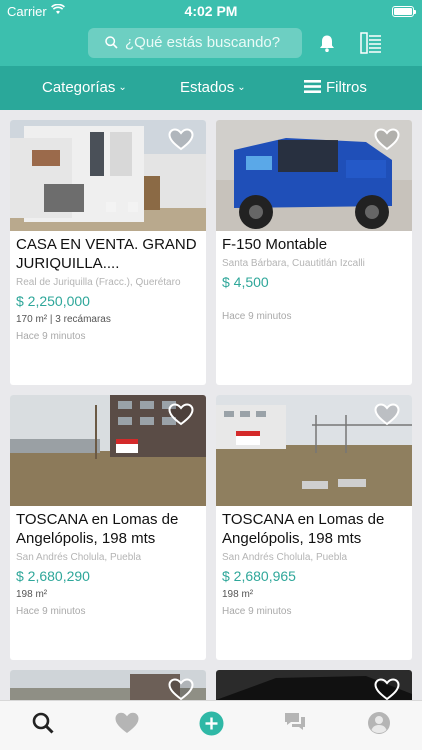 The width and height of the screenshot is (422, 750). I want to click on listing-title: F-150 Montable, so click(275, 244).